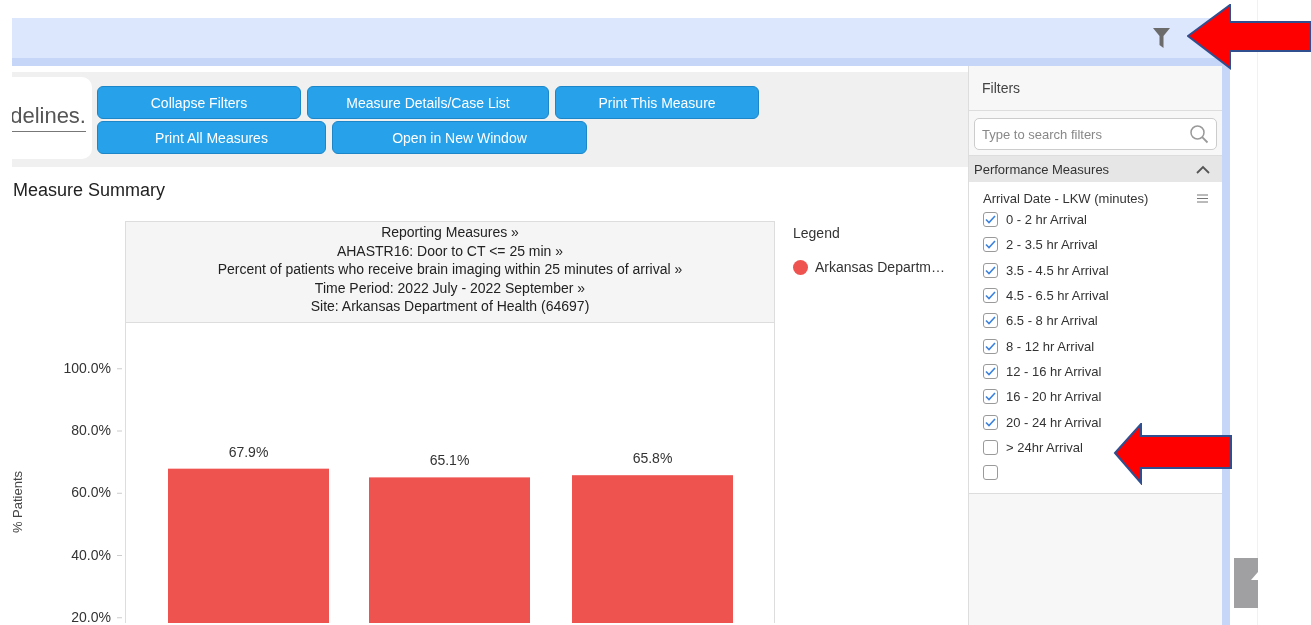 The width and height of the screenshot is (1311, 625). Describe the element at coordinates (1054, 397) in the screenshot. I see `checkbox-label: 16 - 20 hr Arrival` at that location.